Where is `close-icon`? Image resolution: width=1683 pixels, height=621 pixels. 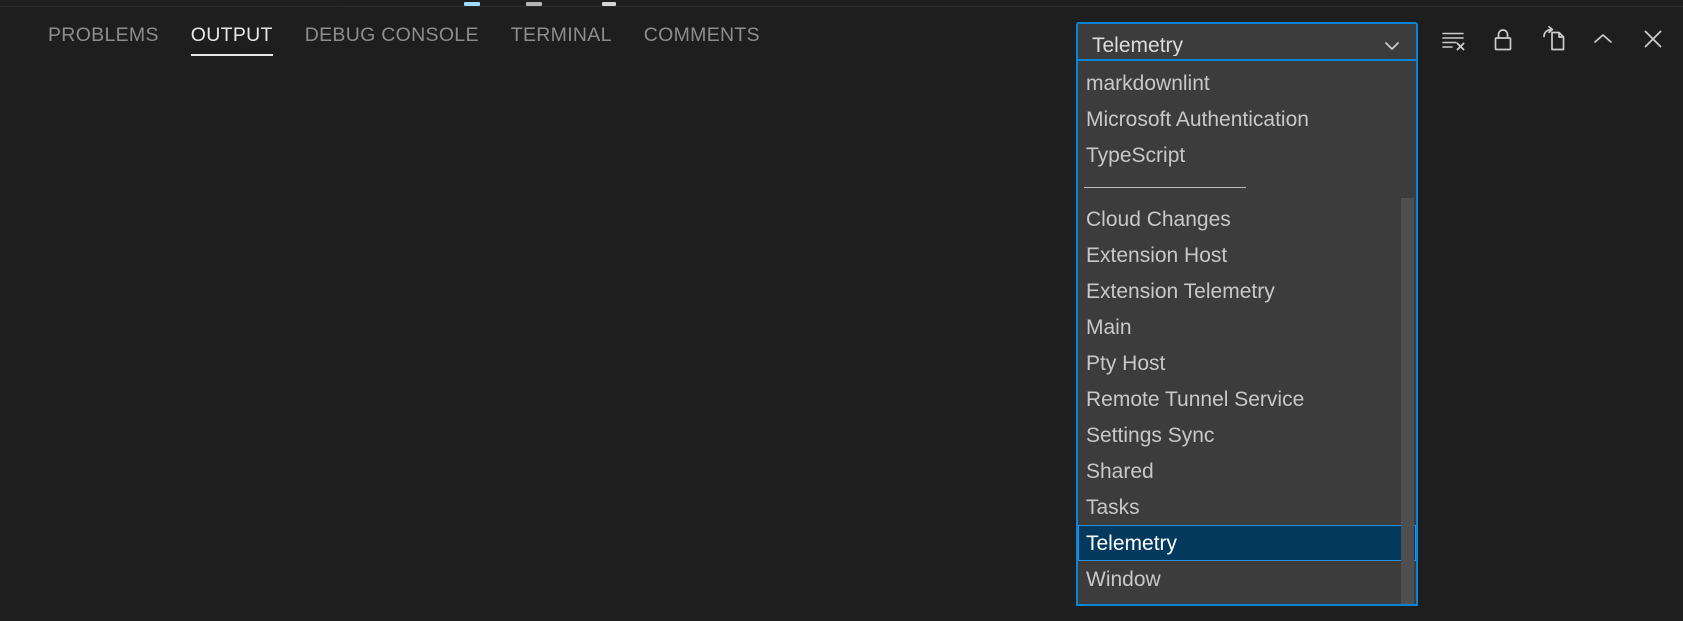 close-icon is located at coordinates (1653, 39).